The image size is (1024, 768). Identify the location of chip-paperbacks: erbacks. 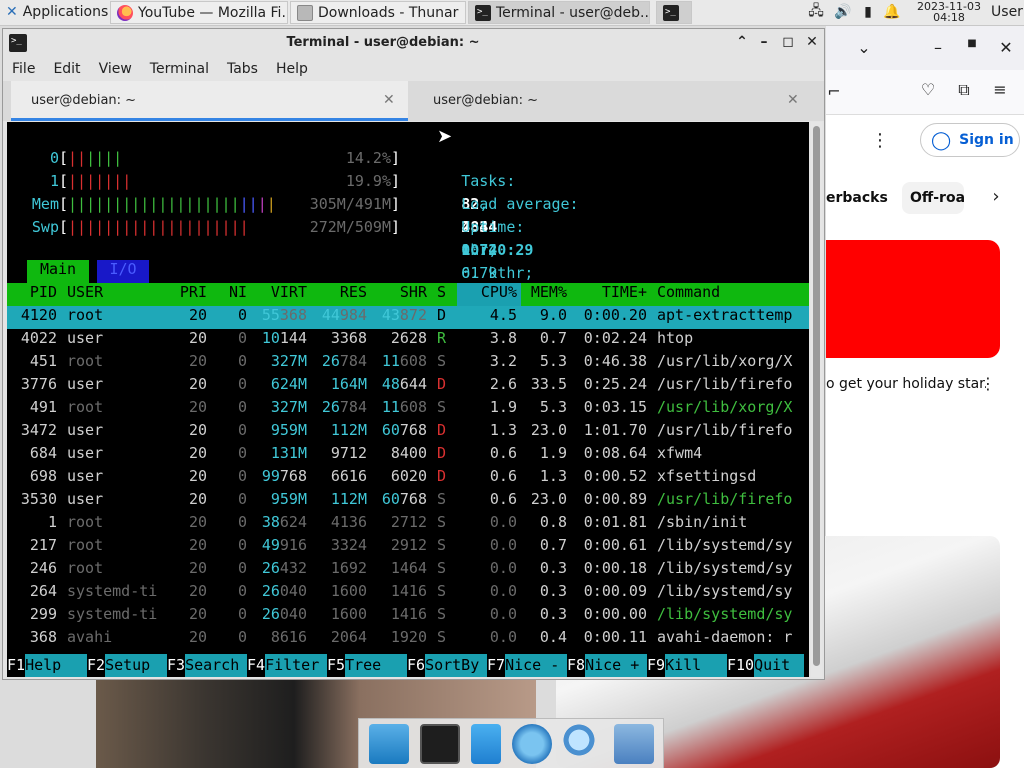
(861, 198).